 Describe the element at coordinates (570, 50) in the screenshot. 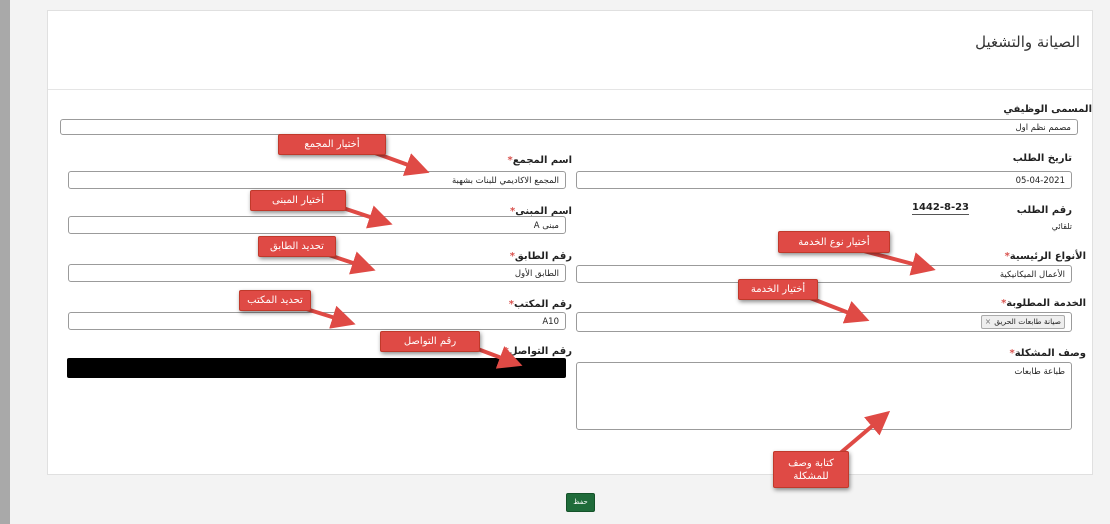

I see `panel-header: الصيانة والتشغيل` at that location.